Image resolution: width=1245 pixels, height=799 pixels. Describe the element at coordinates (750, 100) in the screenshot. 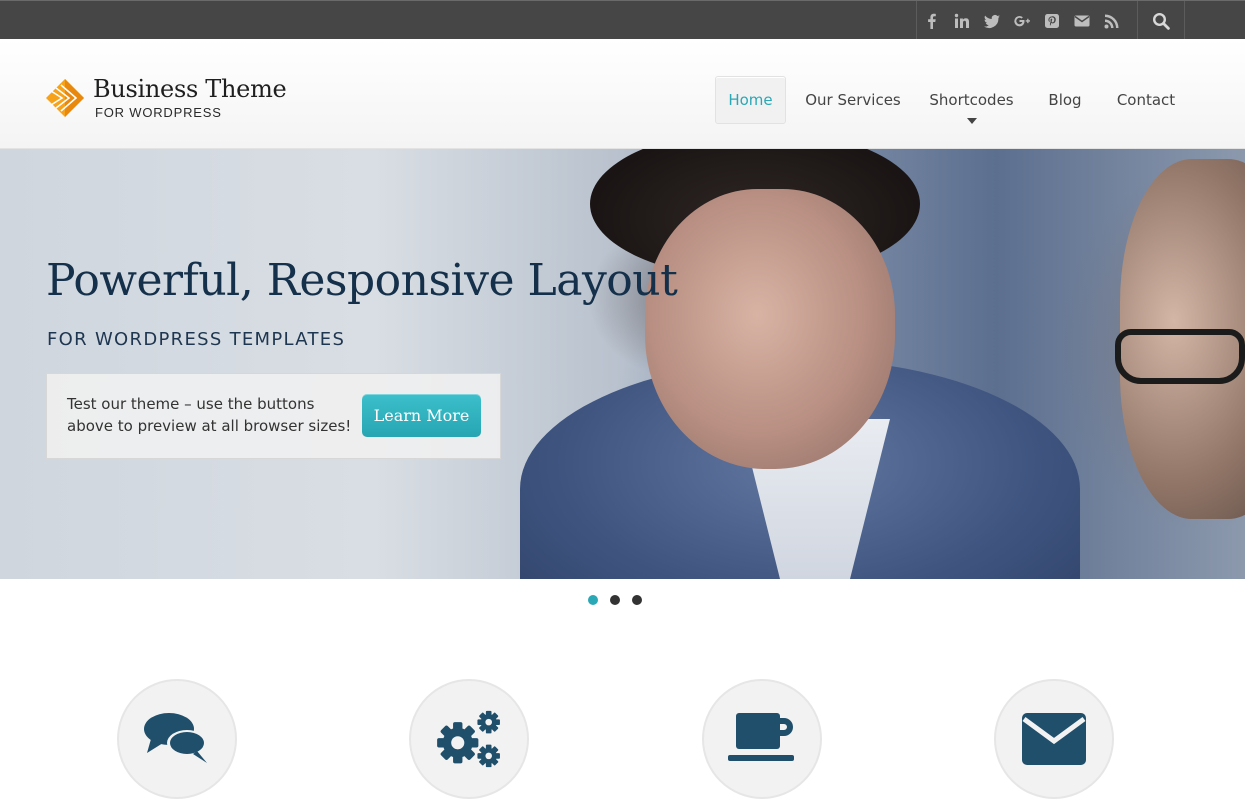

I see `nav-home: Home` at that location.